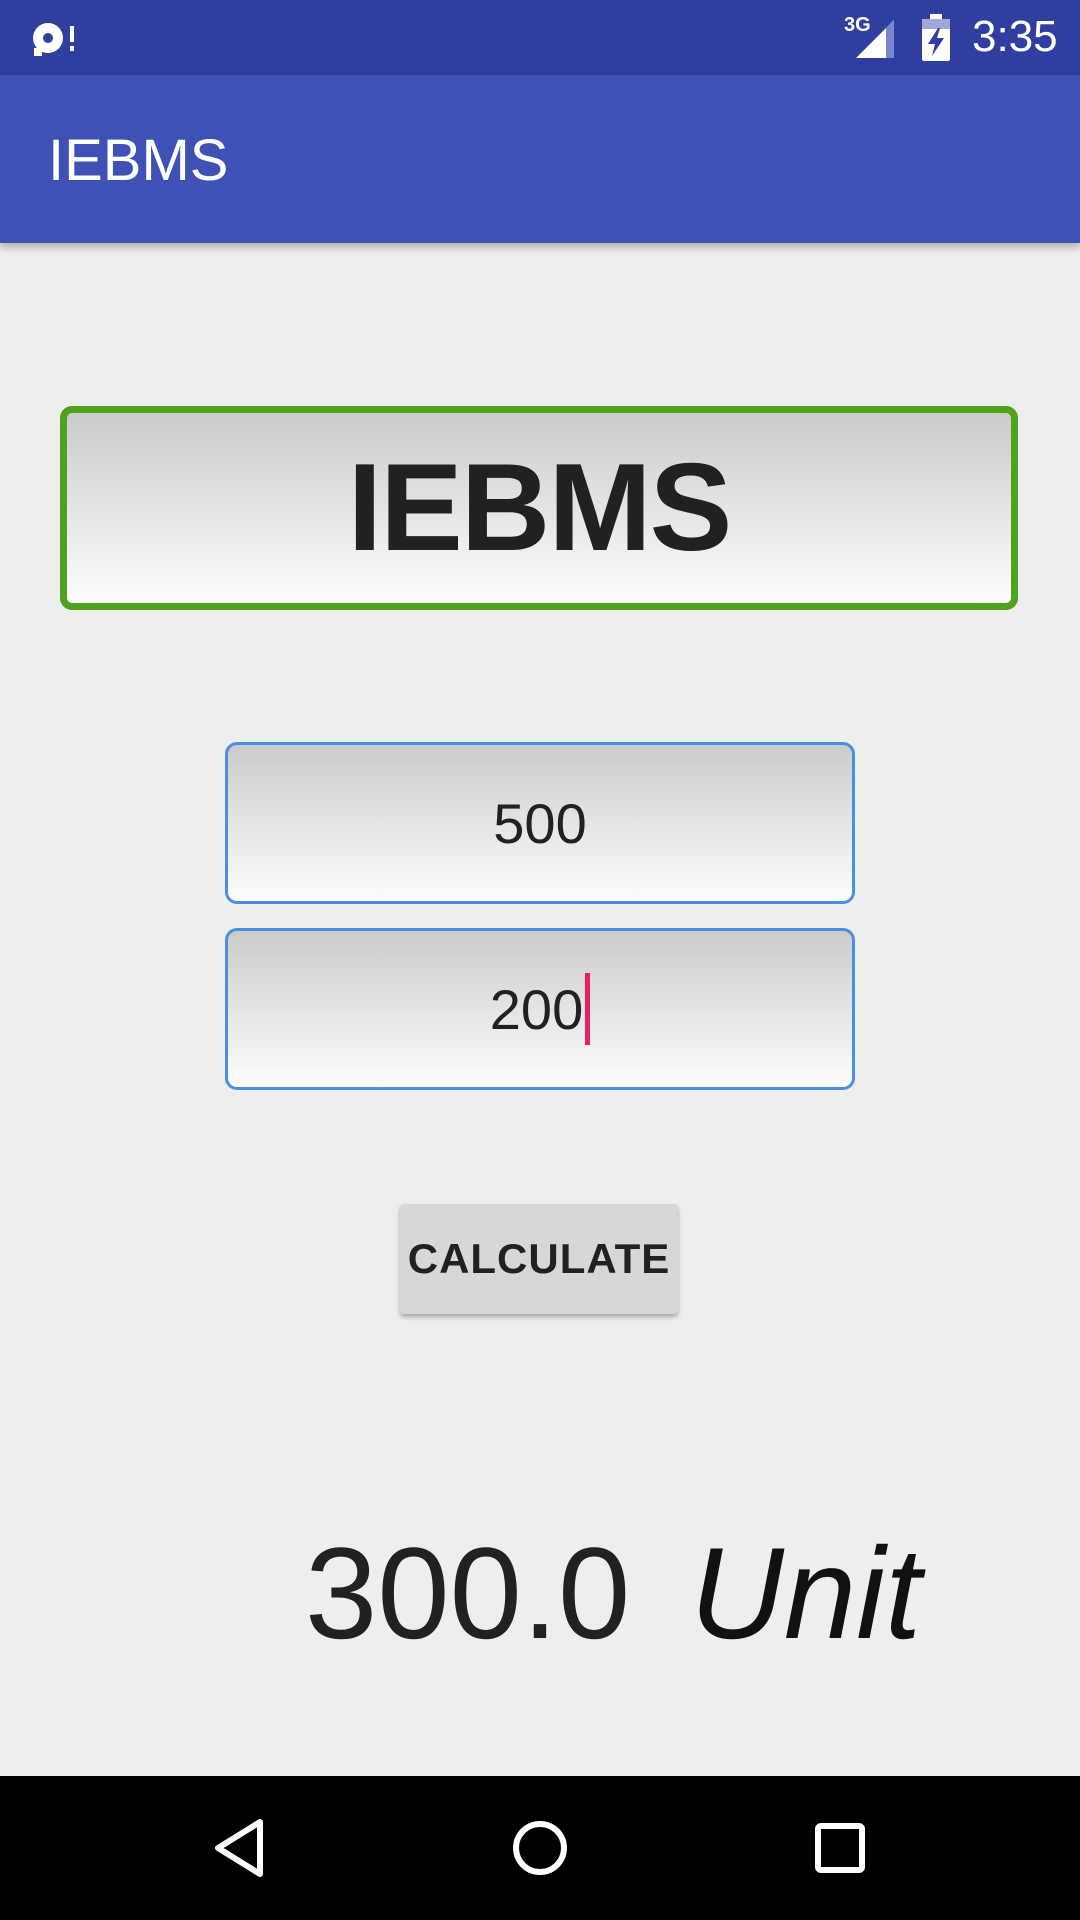  Describe the element at coordinates (53, 39) in the screenshot. I see `notification-icon` at that location.